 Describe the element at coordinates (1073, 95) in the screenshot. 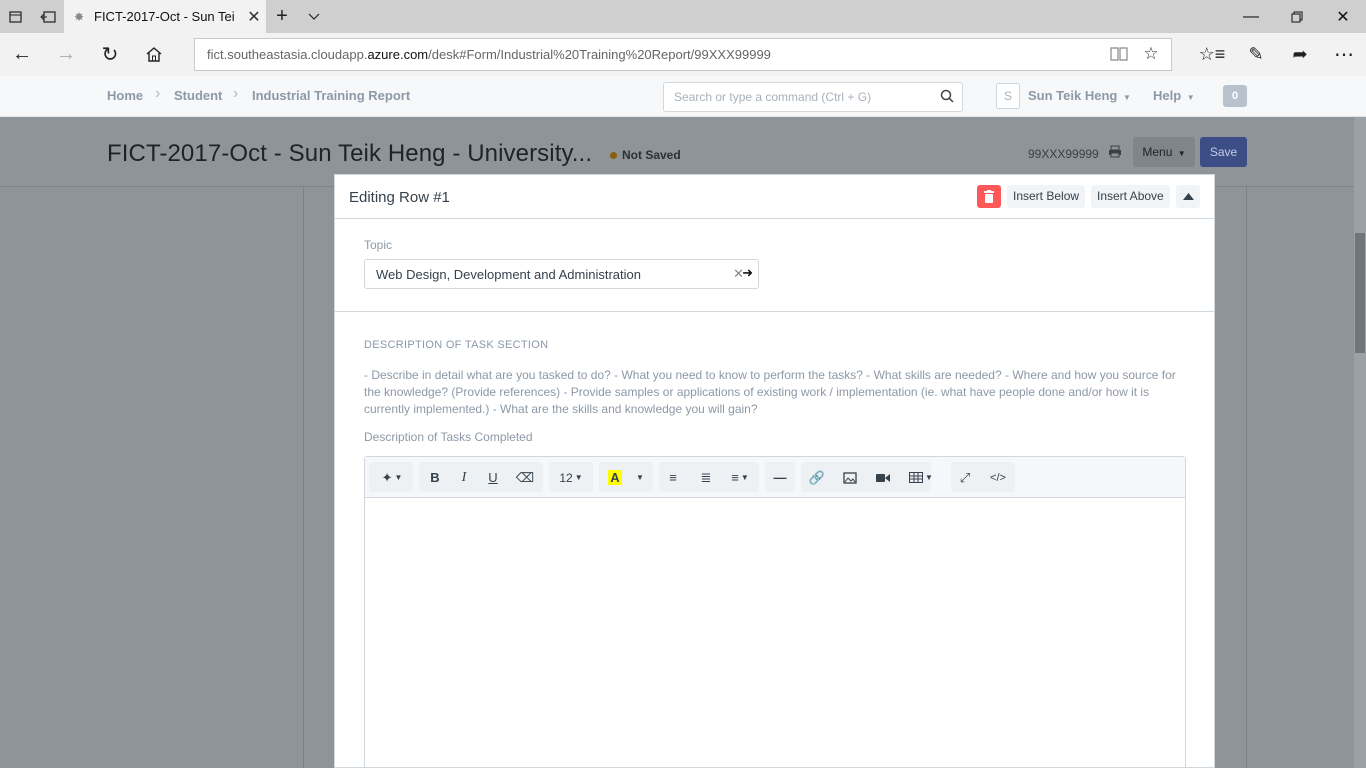

I see `user-name: Sun Teik Heng` at that location.